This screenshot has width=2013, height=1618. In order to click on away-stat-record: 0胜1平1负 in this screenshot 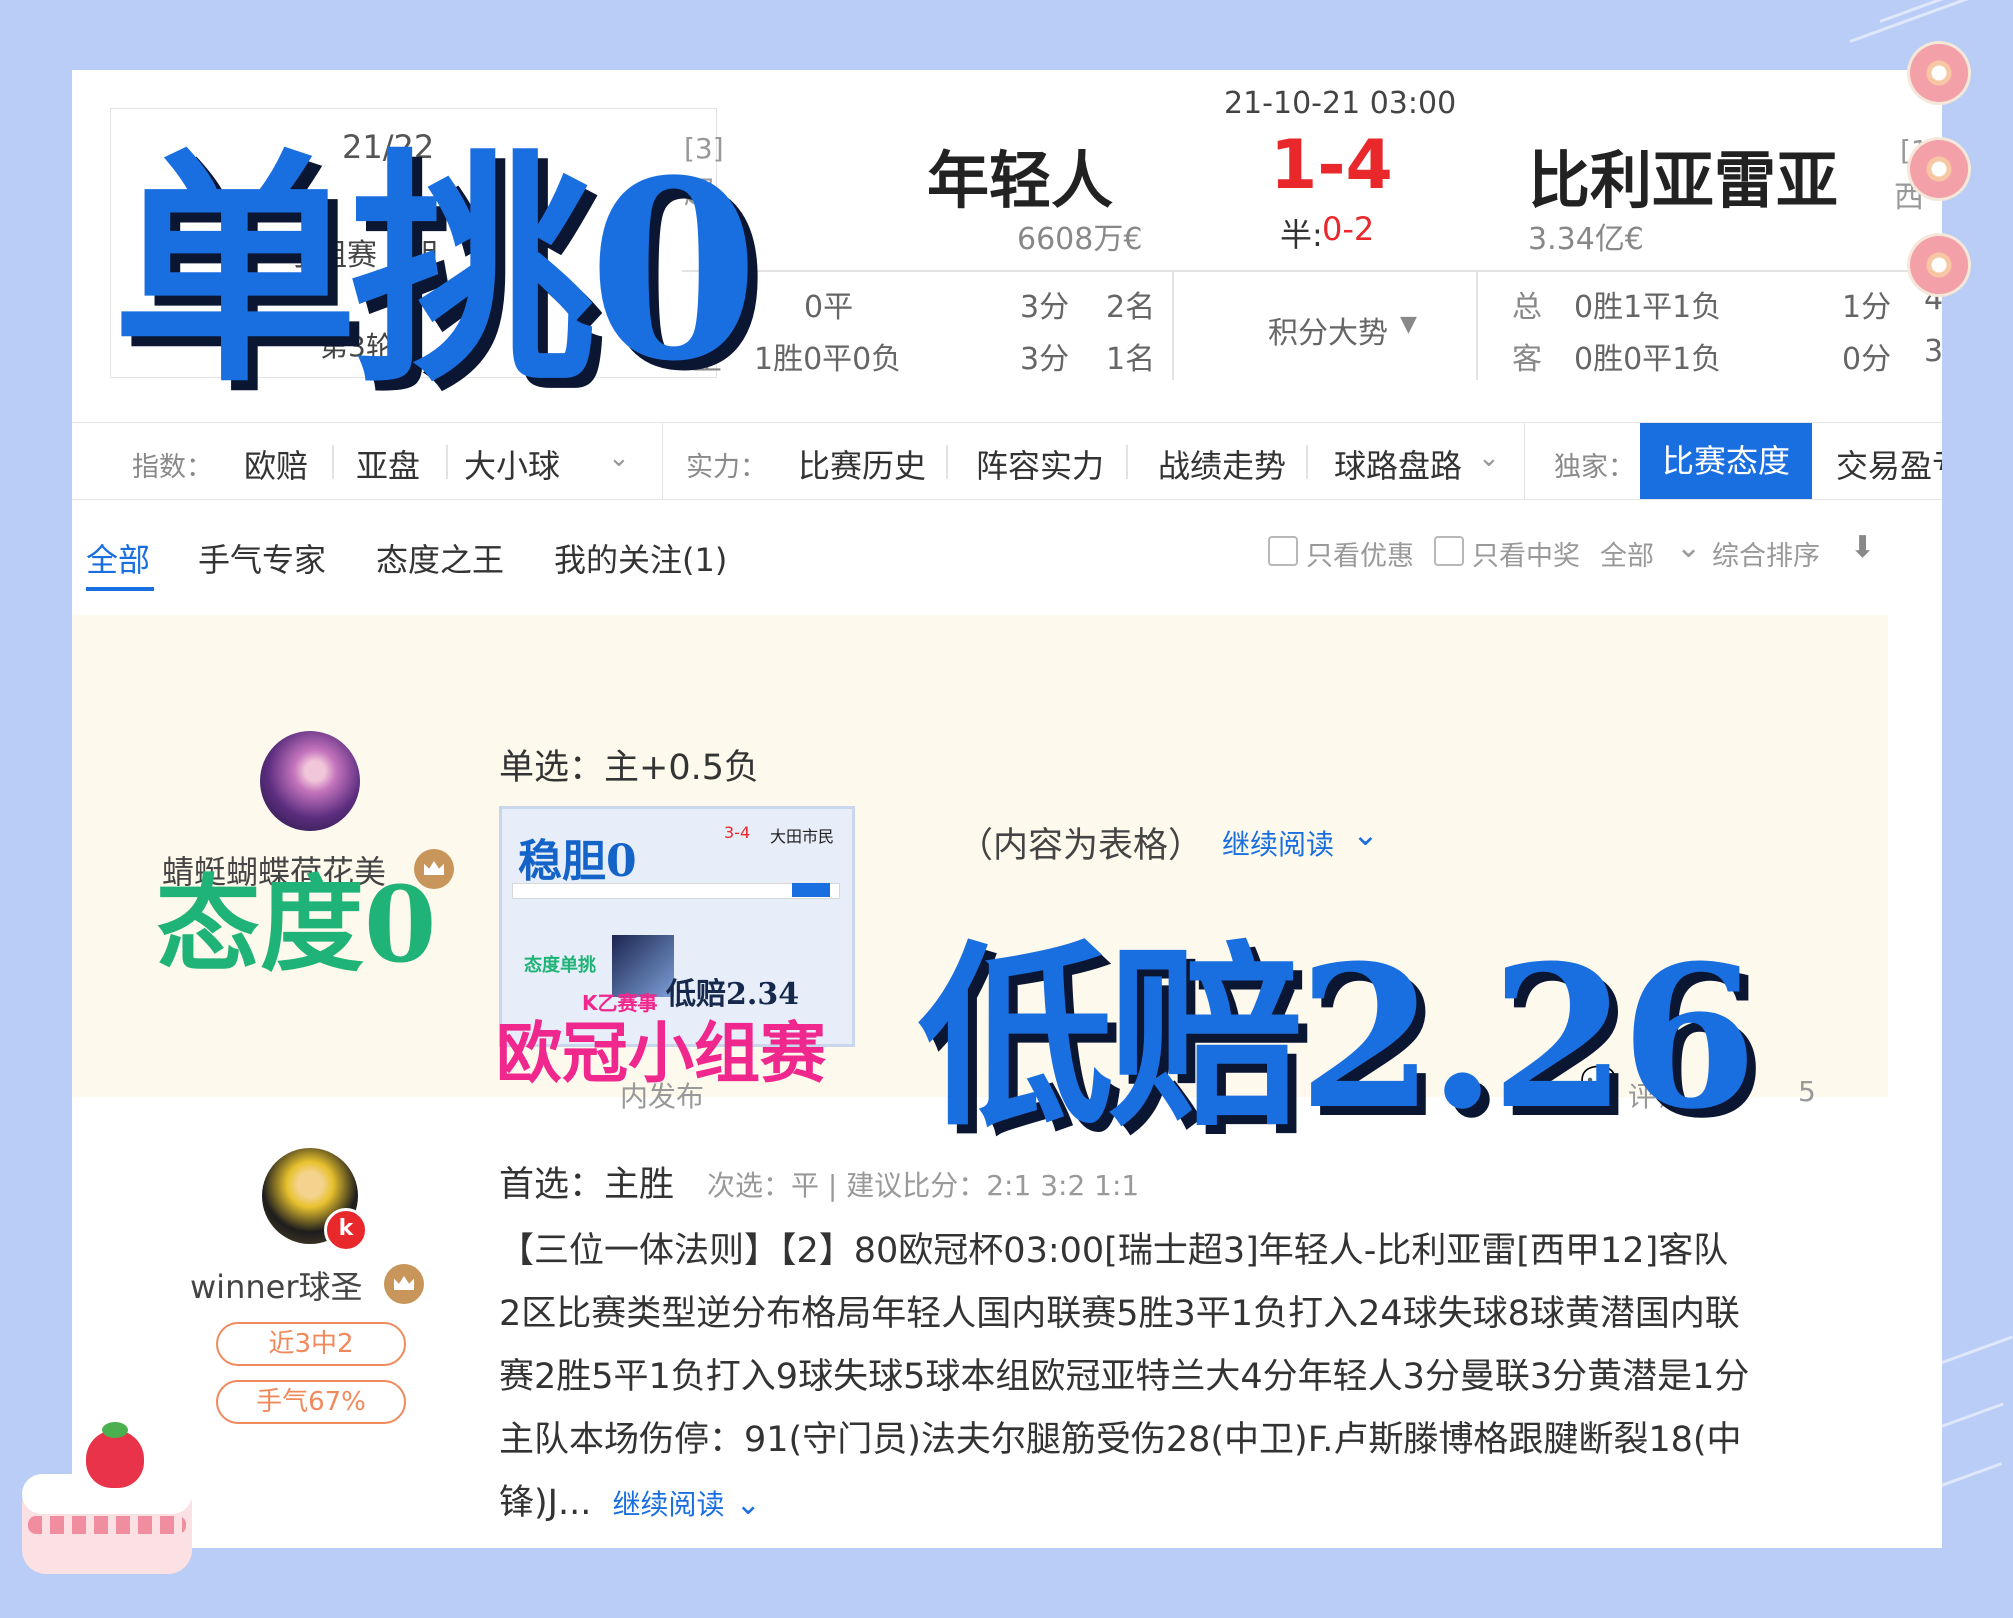, I will do `click(1648, 307)`.